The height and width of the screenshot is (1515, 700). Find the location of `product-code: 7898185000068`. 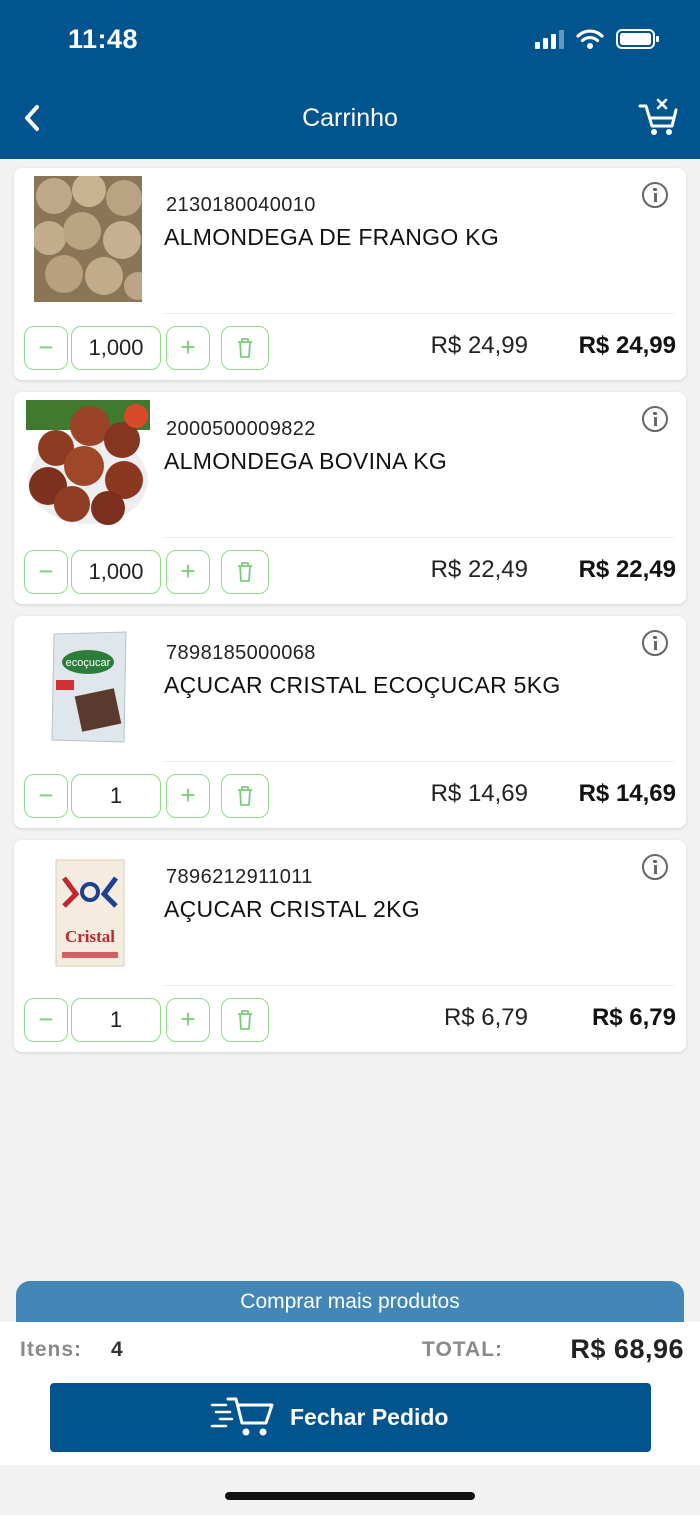

product-code: 7898185000068 is located at coordinates (241, 653).